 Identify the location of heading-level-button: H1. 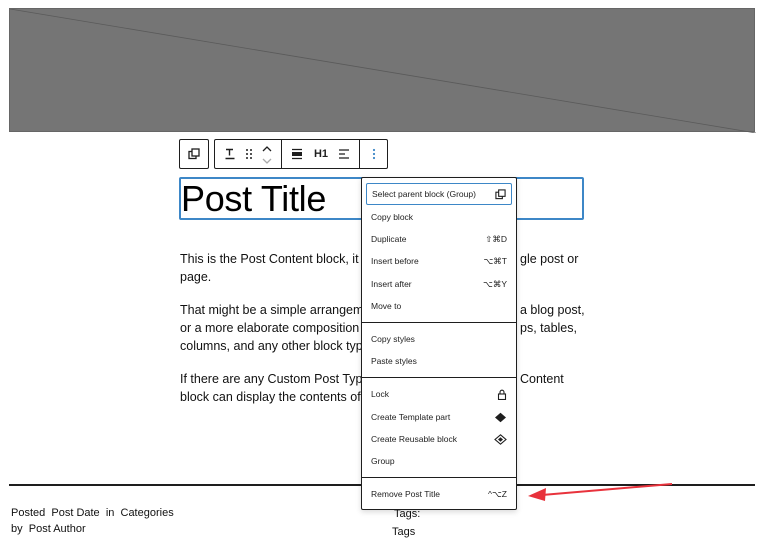
(321, 154).